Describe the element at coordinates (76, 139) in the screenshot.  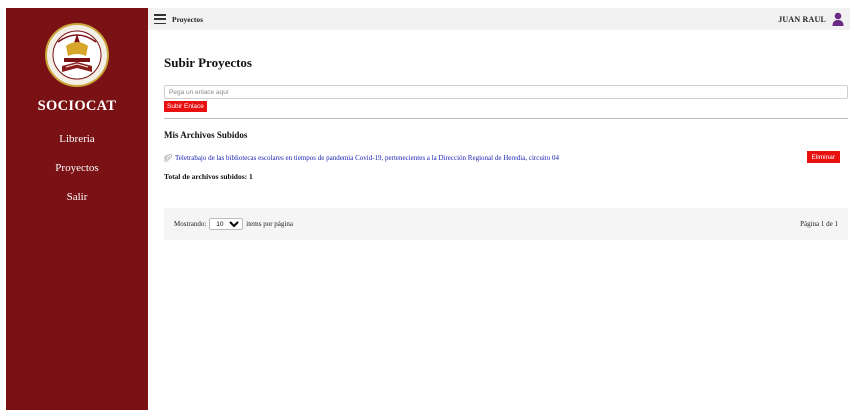
I see `sidebar-item-libreria: Libreria` at that location.